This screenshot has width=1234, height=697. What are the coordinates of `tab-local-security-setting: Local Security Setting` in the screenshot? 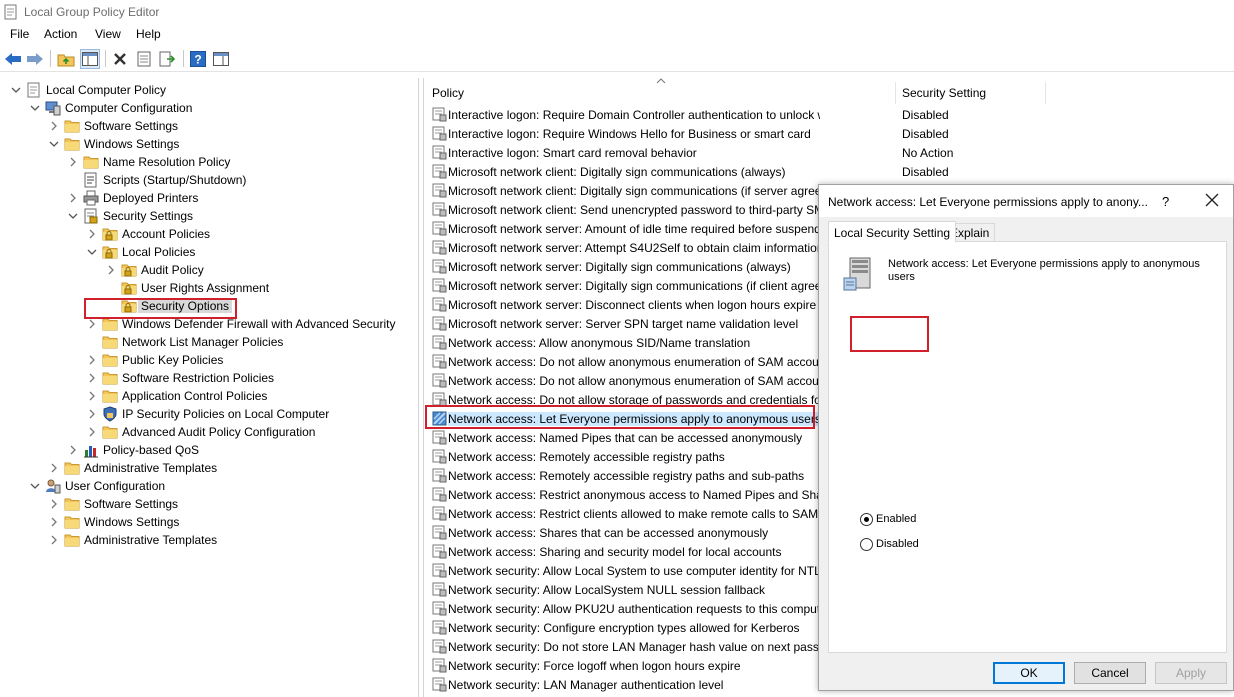 It's located at (892, 232).